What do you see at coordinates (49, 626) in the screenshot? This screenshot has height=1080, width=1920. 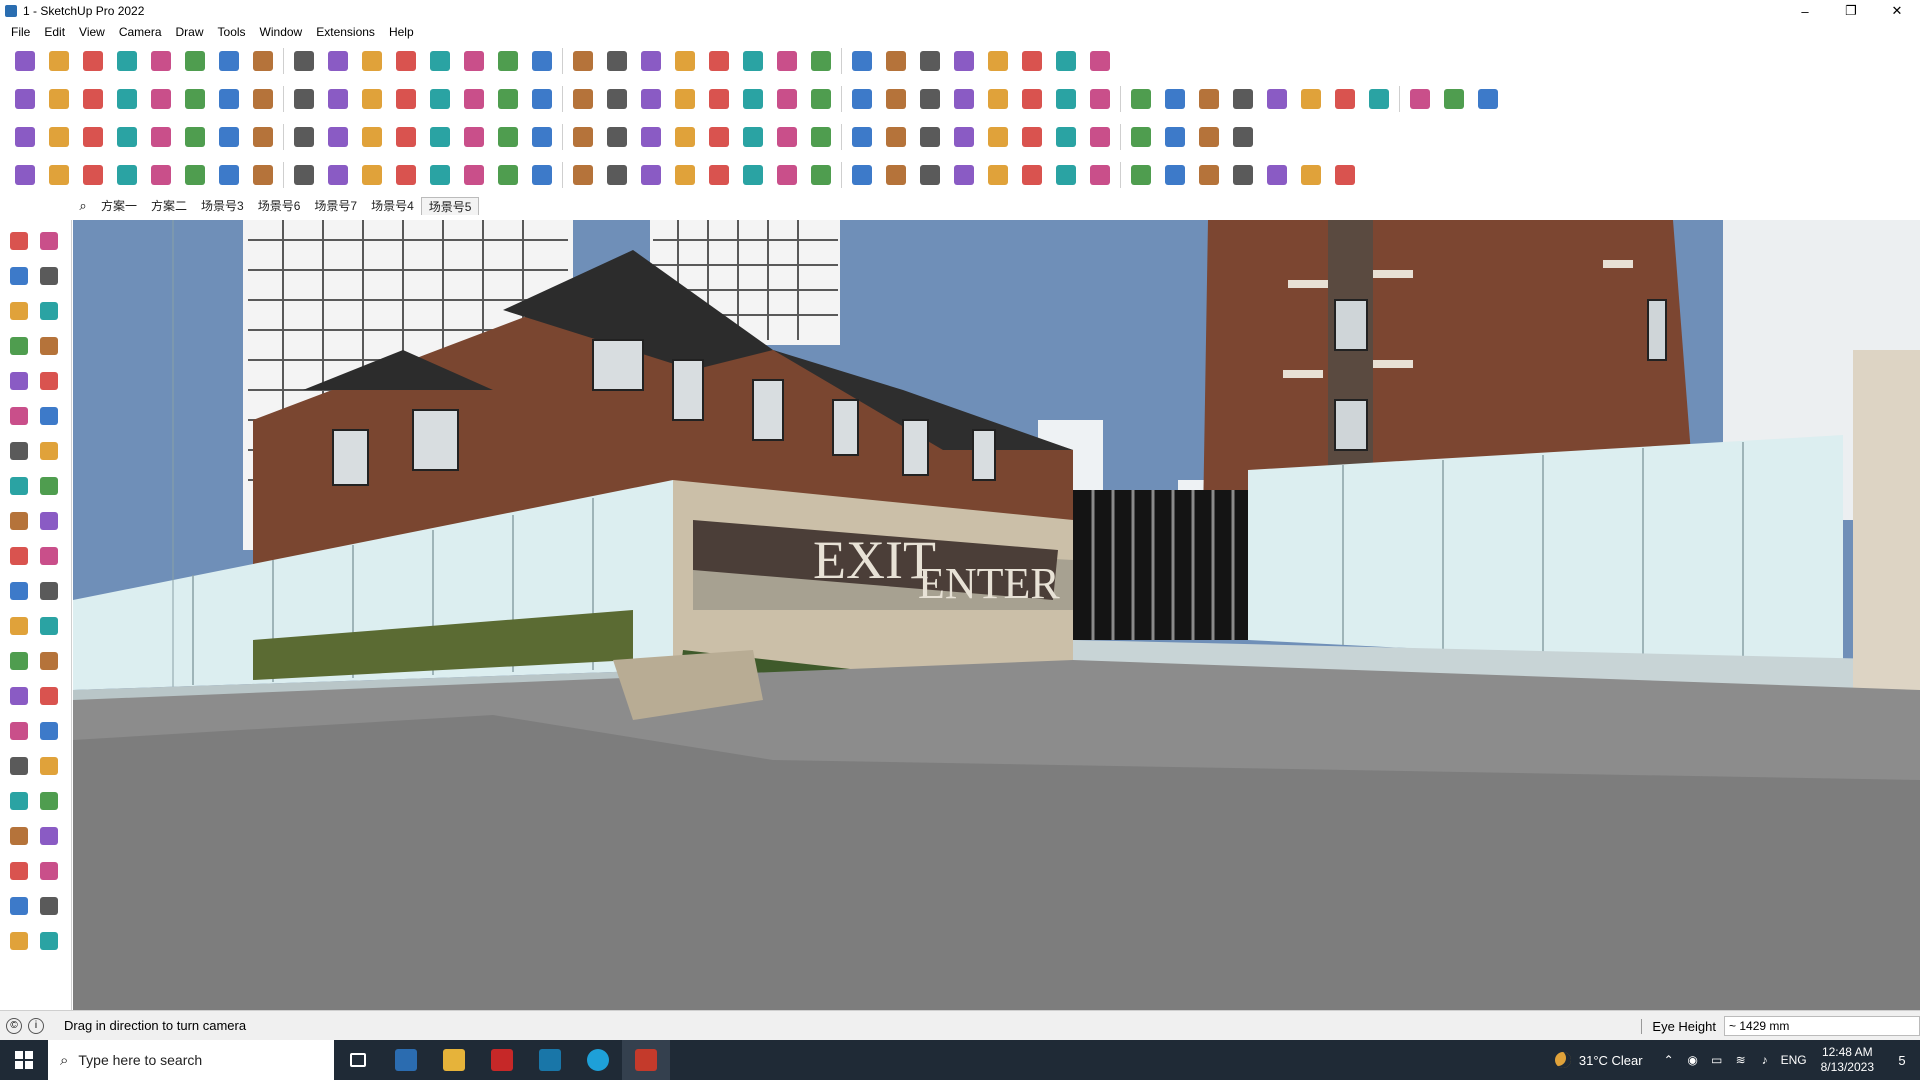 I see `dimension-tool-button` at bounding box center [49, 626].